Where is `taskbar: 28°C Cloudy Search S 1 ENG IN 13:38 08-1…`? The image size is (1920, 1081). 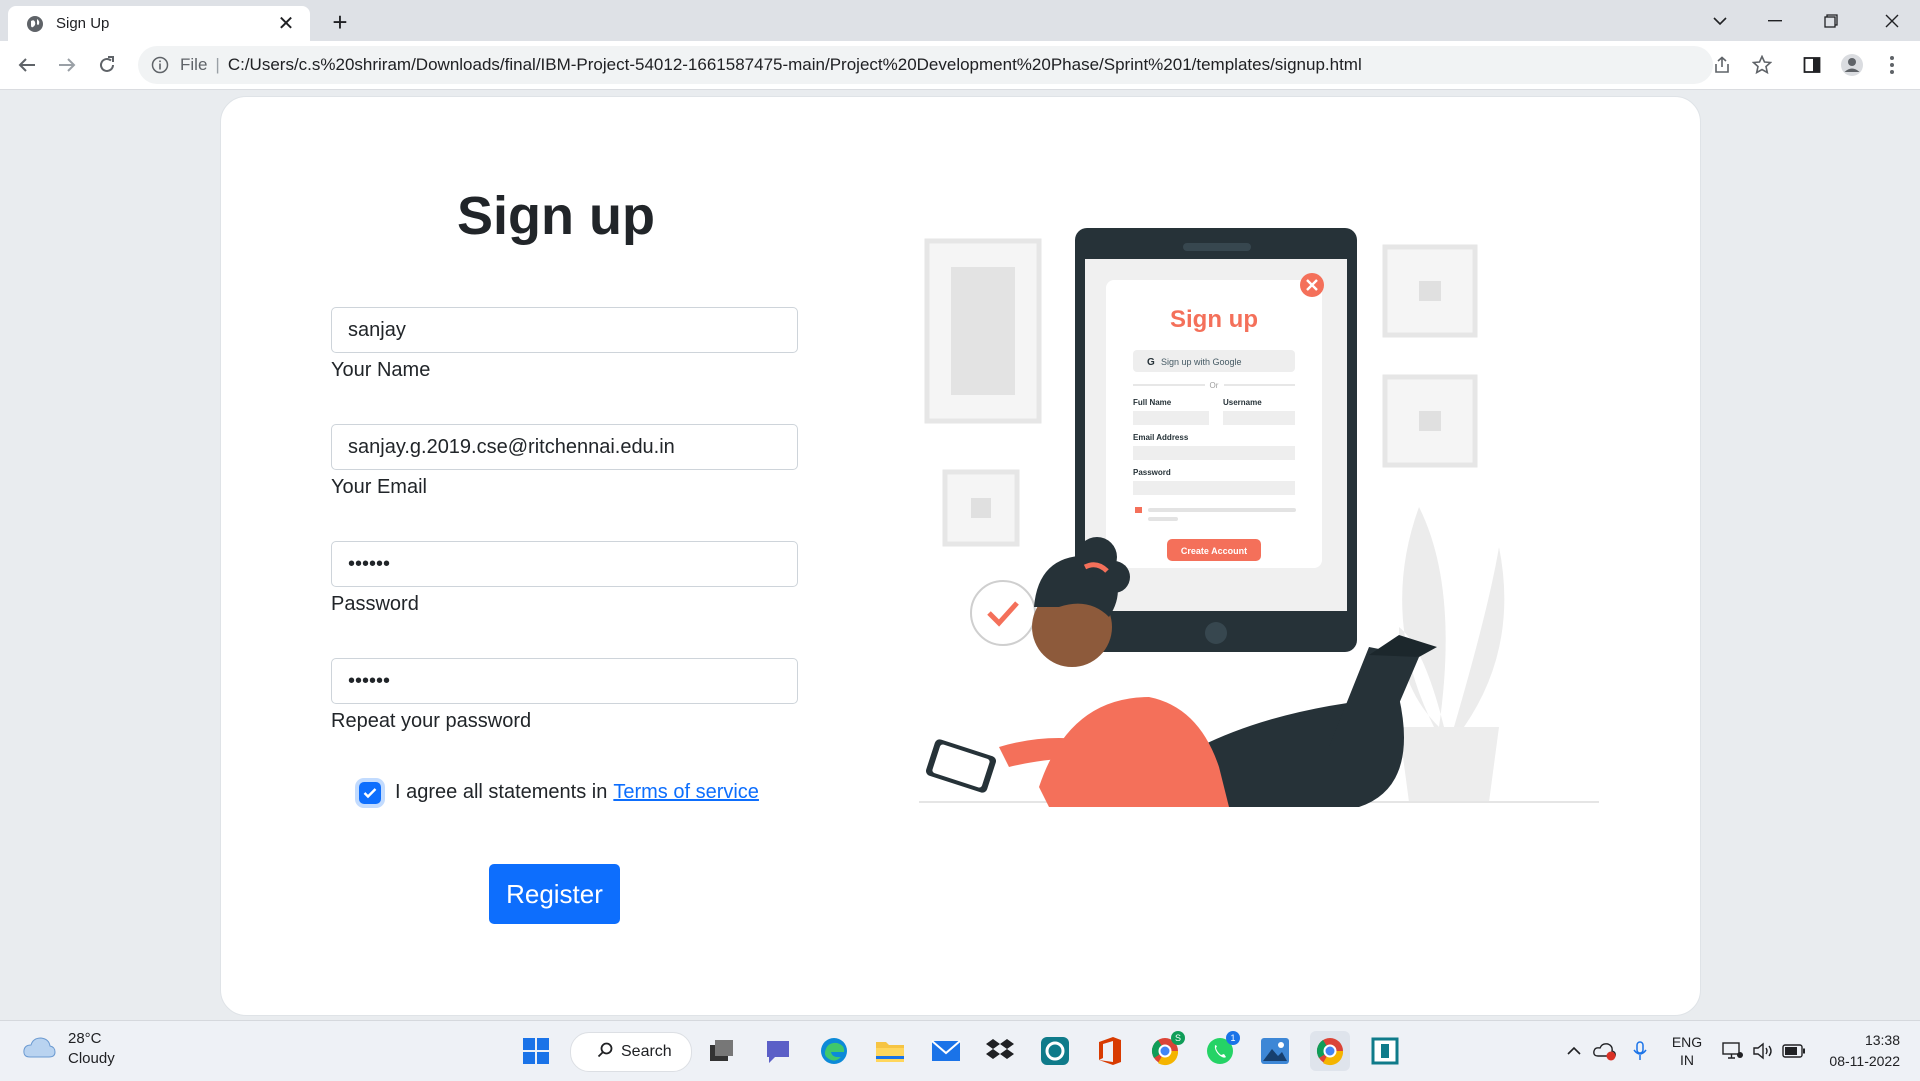
taskbar: 28°C Cloudy Search S 1 ENG IN 13:38 08-1… is located at coordinates (960, 1050).